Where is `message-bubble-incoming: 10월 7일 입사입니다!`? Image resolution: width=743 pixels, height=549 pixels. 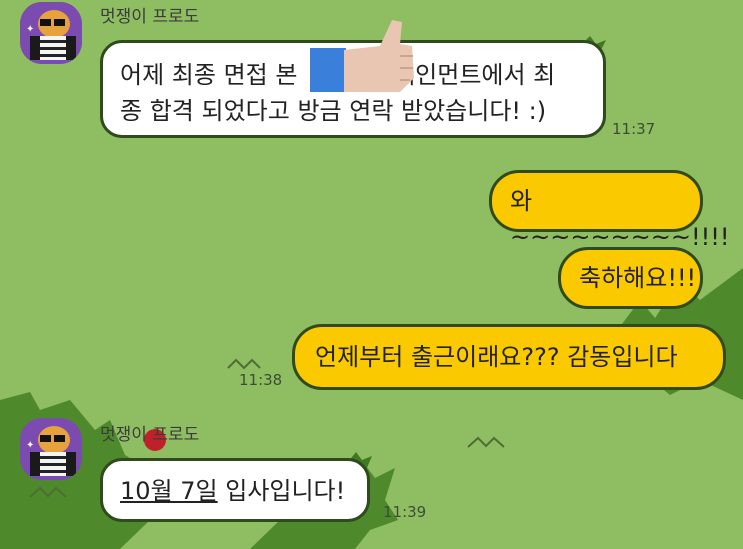 message-bubble-incoming: 10월 7일 입사입니다! is located at coordinates (235, 490).